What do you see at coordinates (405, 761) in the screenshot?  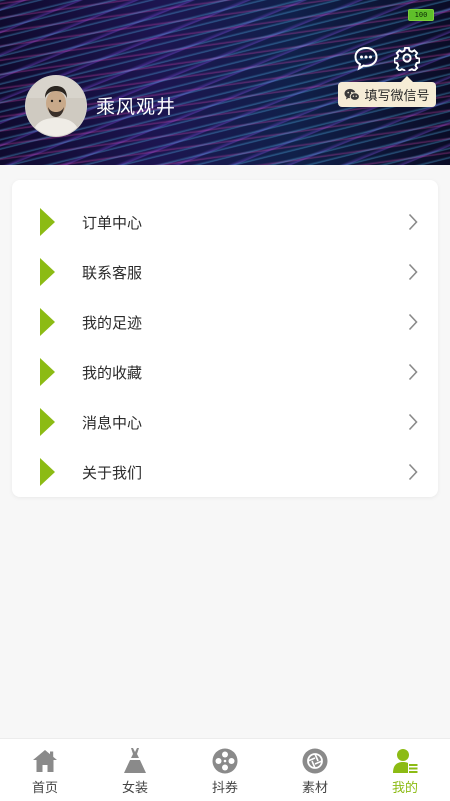 I see `user-icon` at bounding box center [405, 761].